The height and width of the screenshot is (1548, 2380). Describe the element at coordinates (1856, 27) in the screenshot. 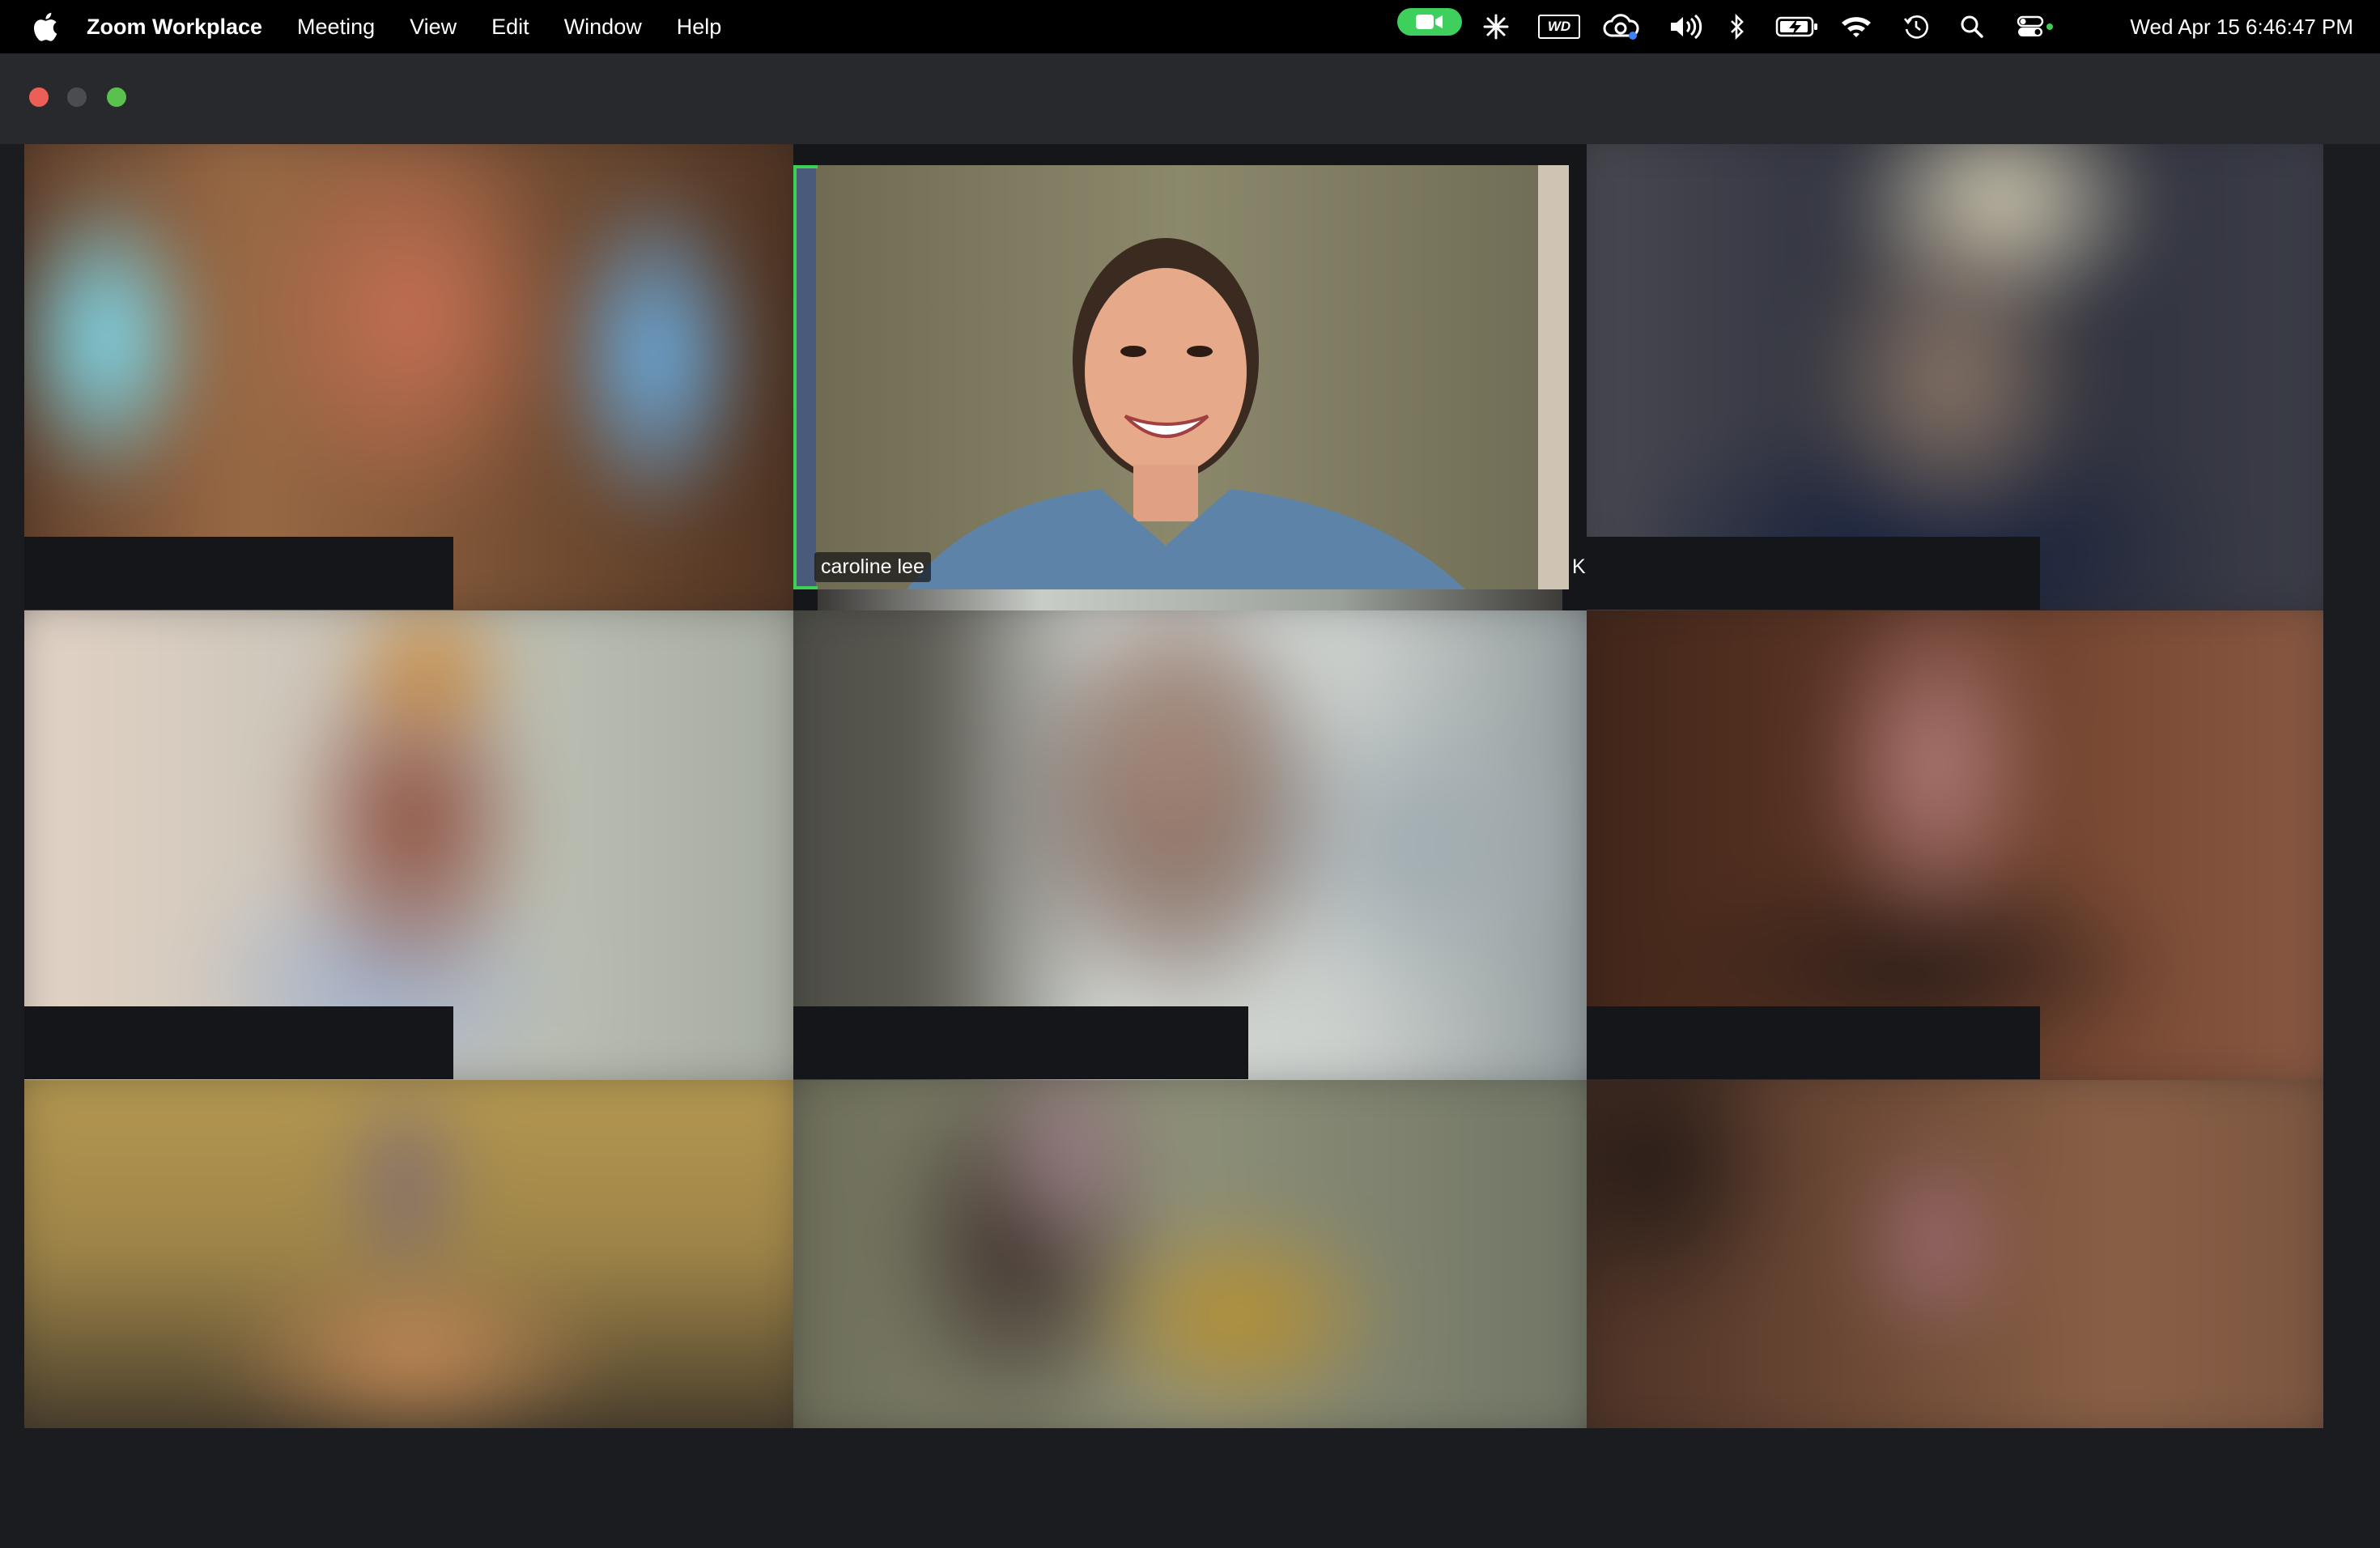

I see `wifi-icon` at that location.